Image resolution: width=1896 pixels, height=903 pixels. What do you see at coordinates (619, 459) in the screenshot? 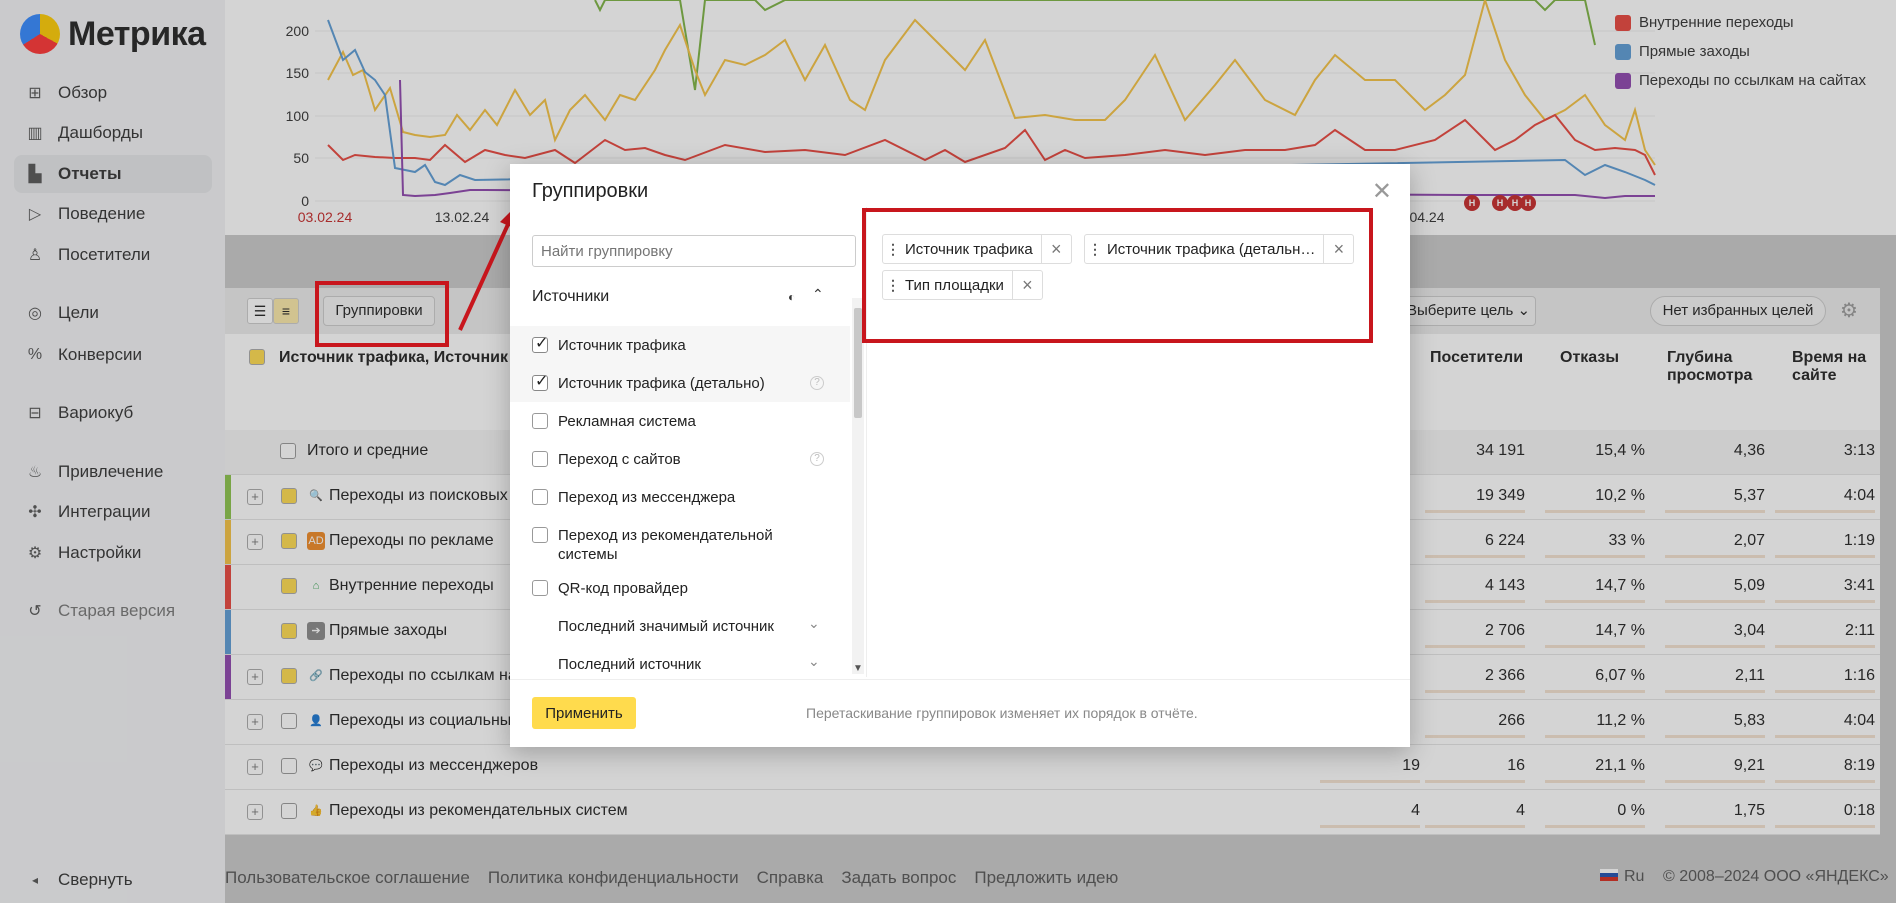
I see `option-label: Переход с сайтов` at bounding box center [619, 459].